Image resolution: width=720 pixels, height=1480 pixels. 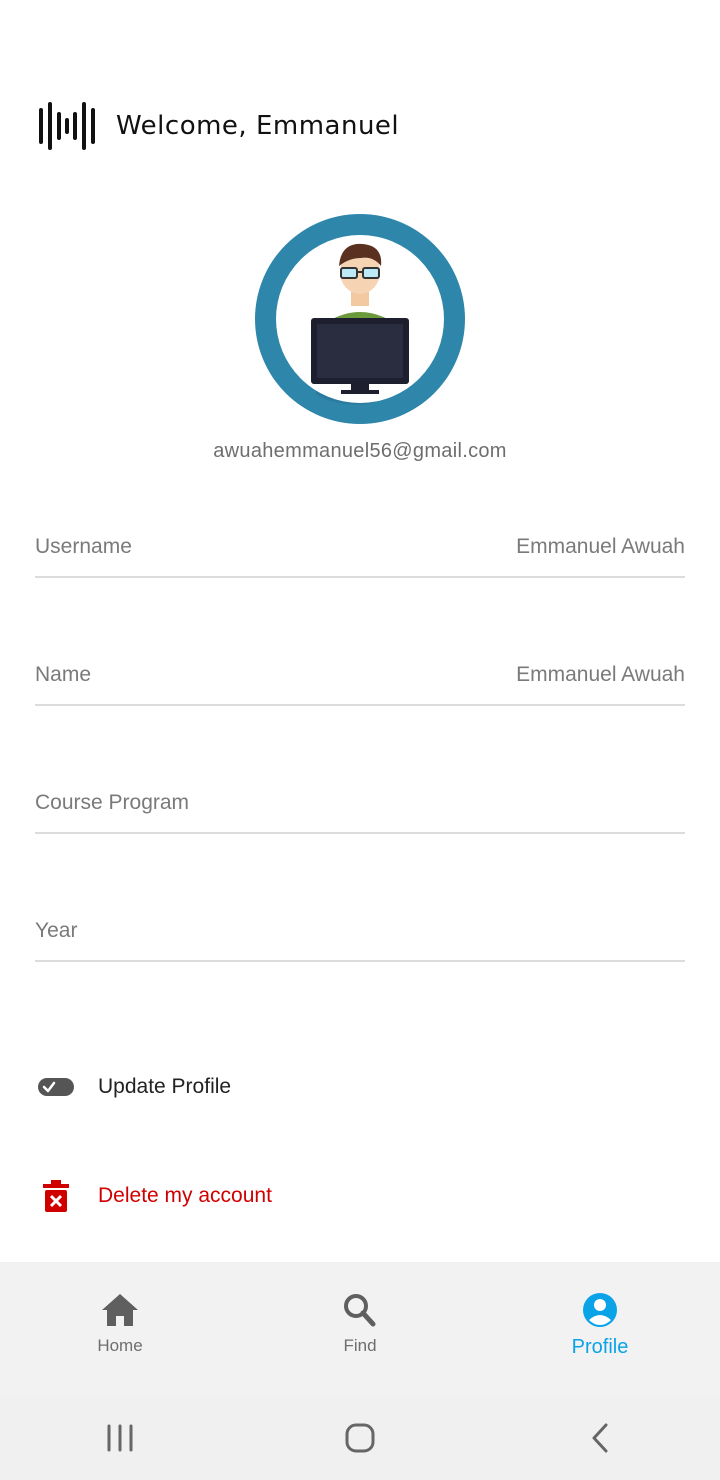 I want to click on nav-find: Find, so click(x=360, y=1329).